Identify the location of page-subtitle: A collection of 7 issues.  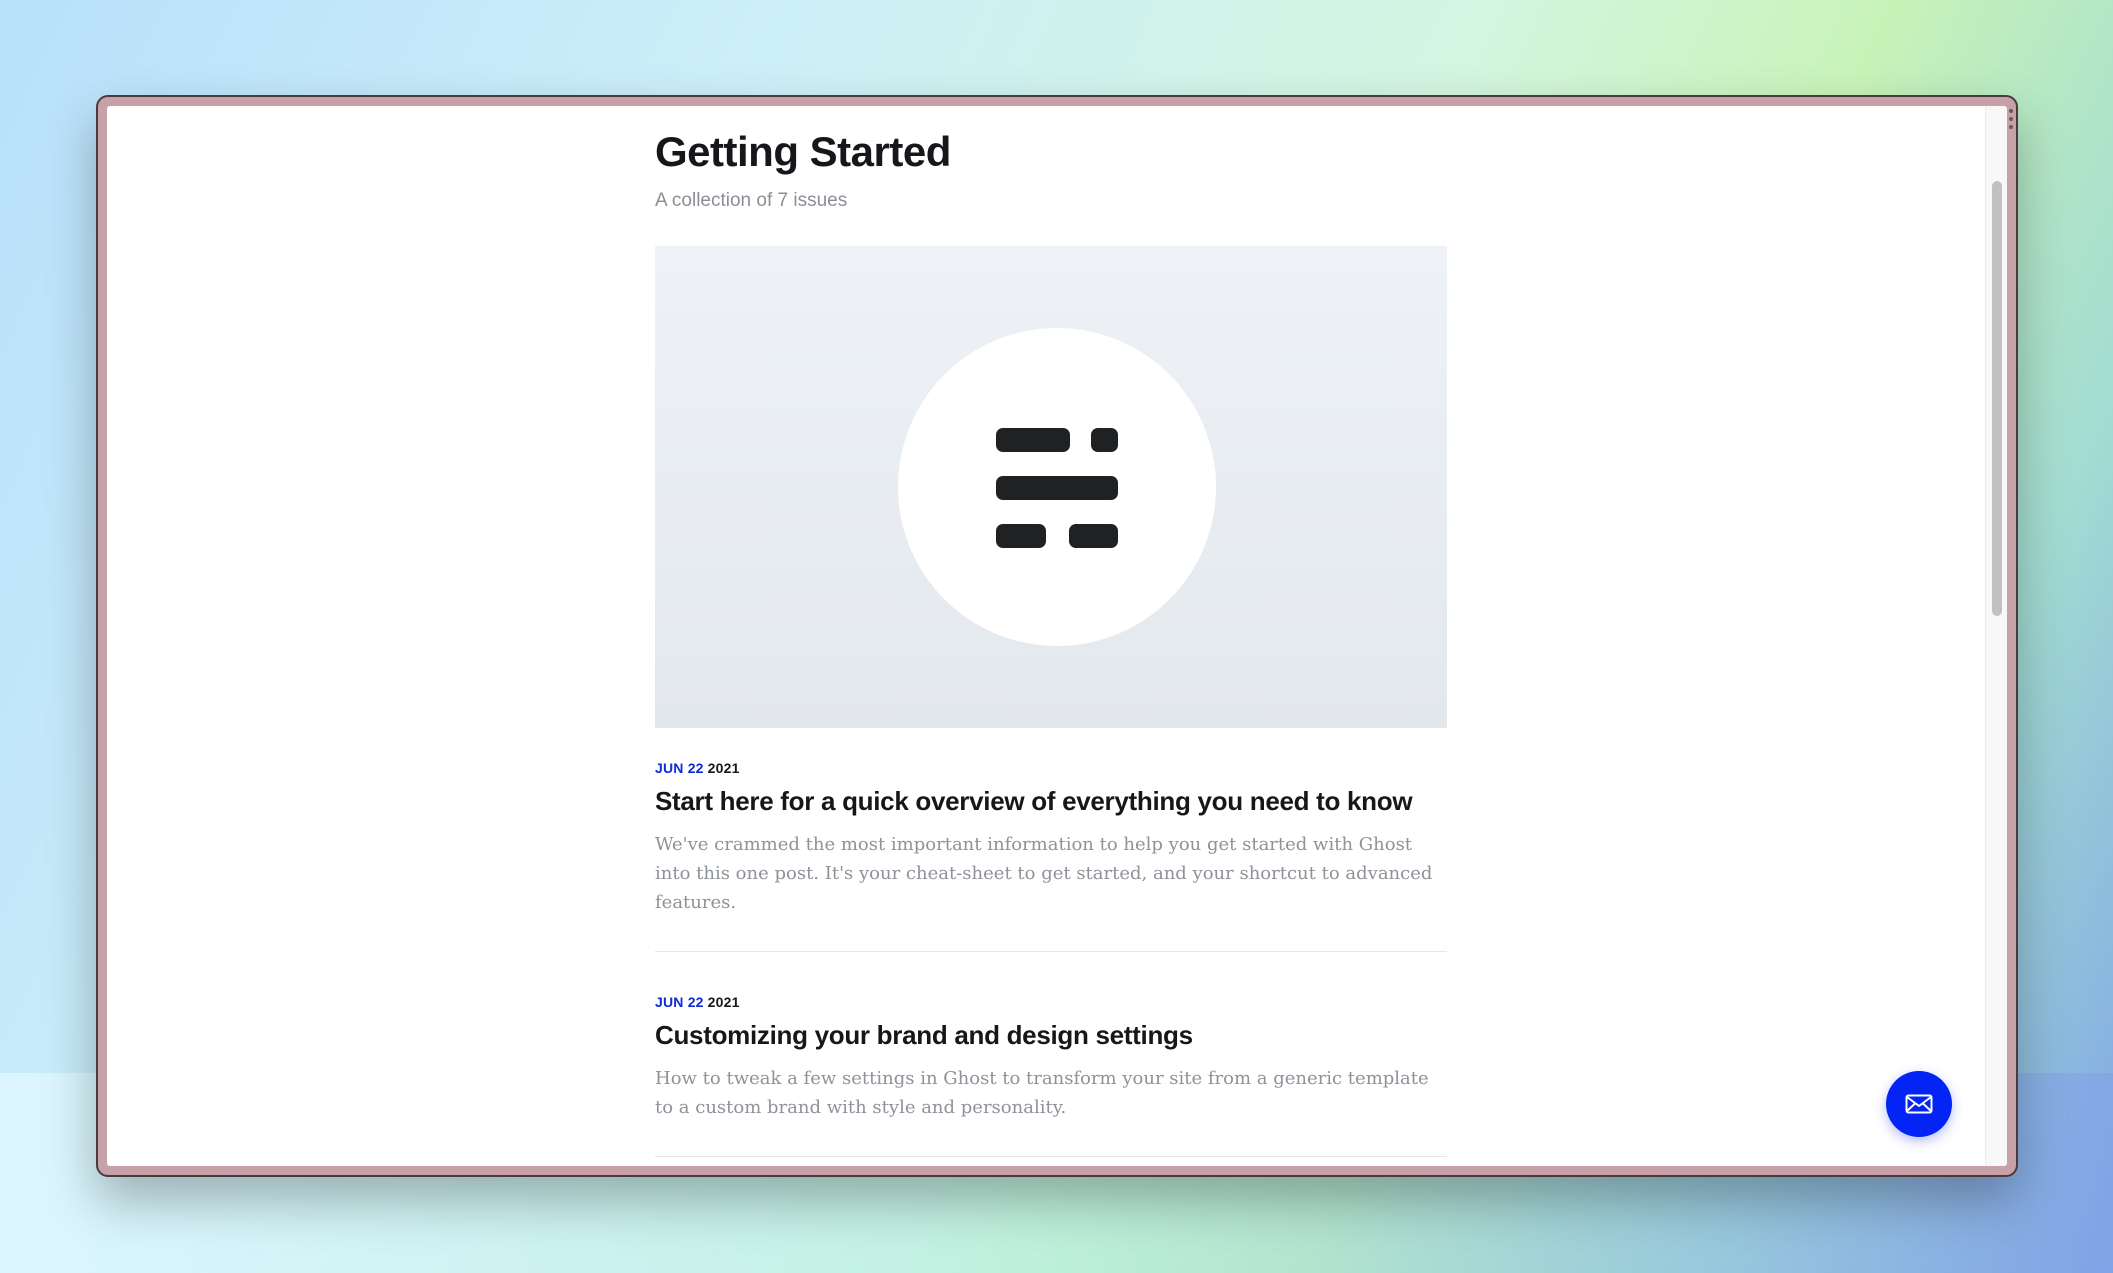
(751, 200).